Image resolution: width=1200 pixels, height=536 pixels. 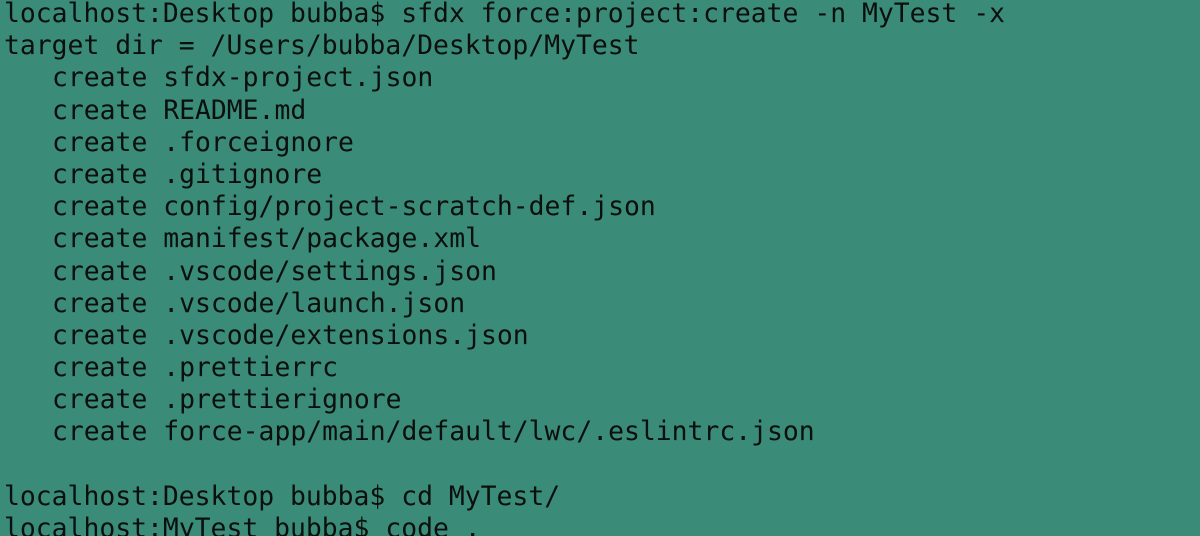 What do you see at coordinates (242, 524) in the screenshot?
I see `command-line: localhost:MyTest bubba$ code .` at bounding box center [242, 524].